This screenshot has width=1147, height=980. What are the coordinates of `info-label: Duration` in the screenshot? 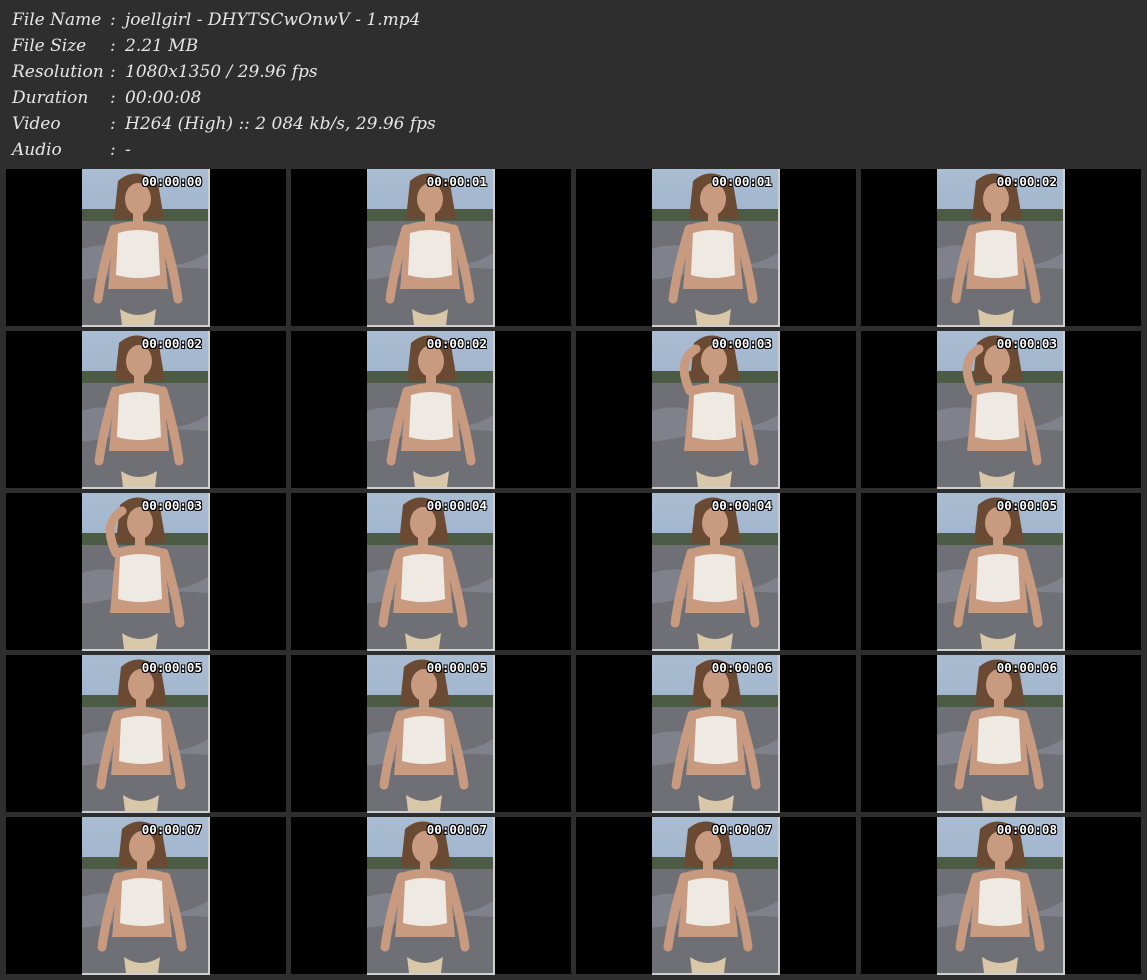 It's located at (50, 98).